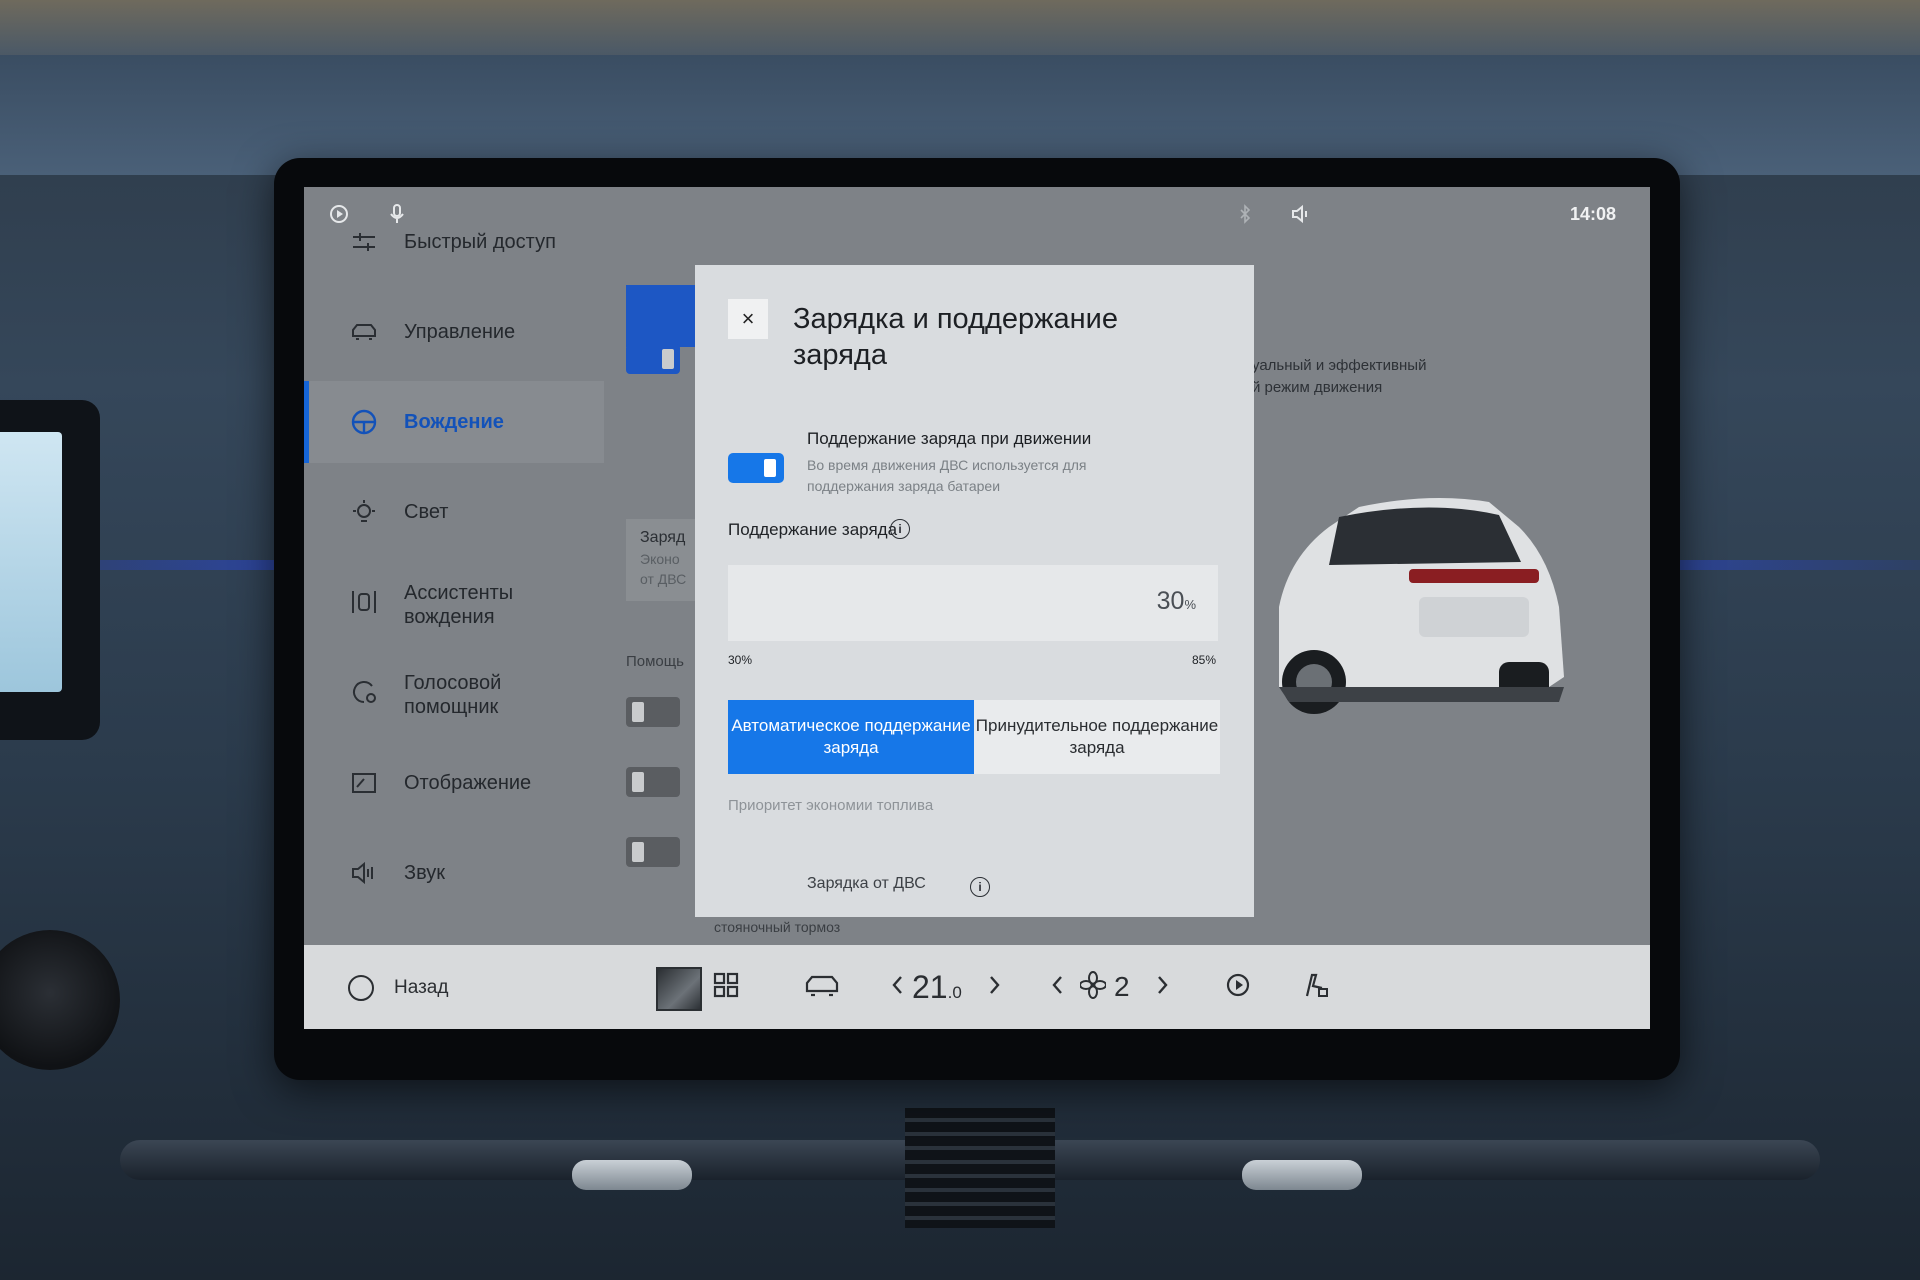 The width and height of the screenshot is (1920, 1280). What do you see at coordinates (1302, 1175) in the screenshot?
I see `lower-dash-button-right` at bounding box center [1302, 1175].